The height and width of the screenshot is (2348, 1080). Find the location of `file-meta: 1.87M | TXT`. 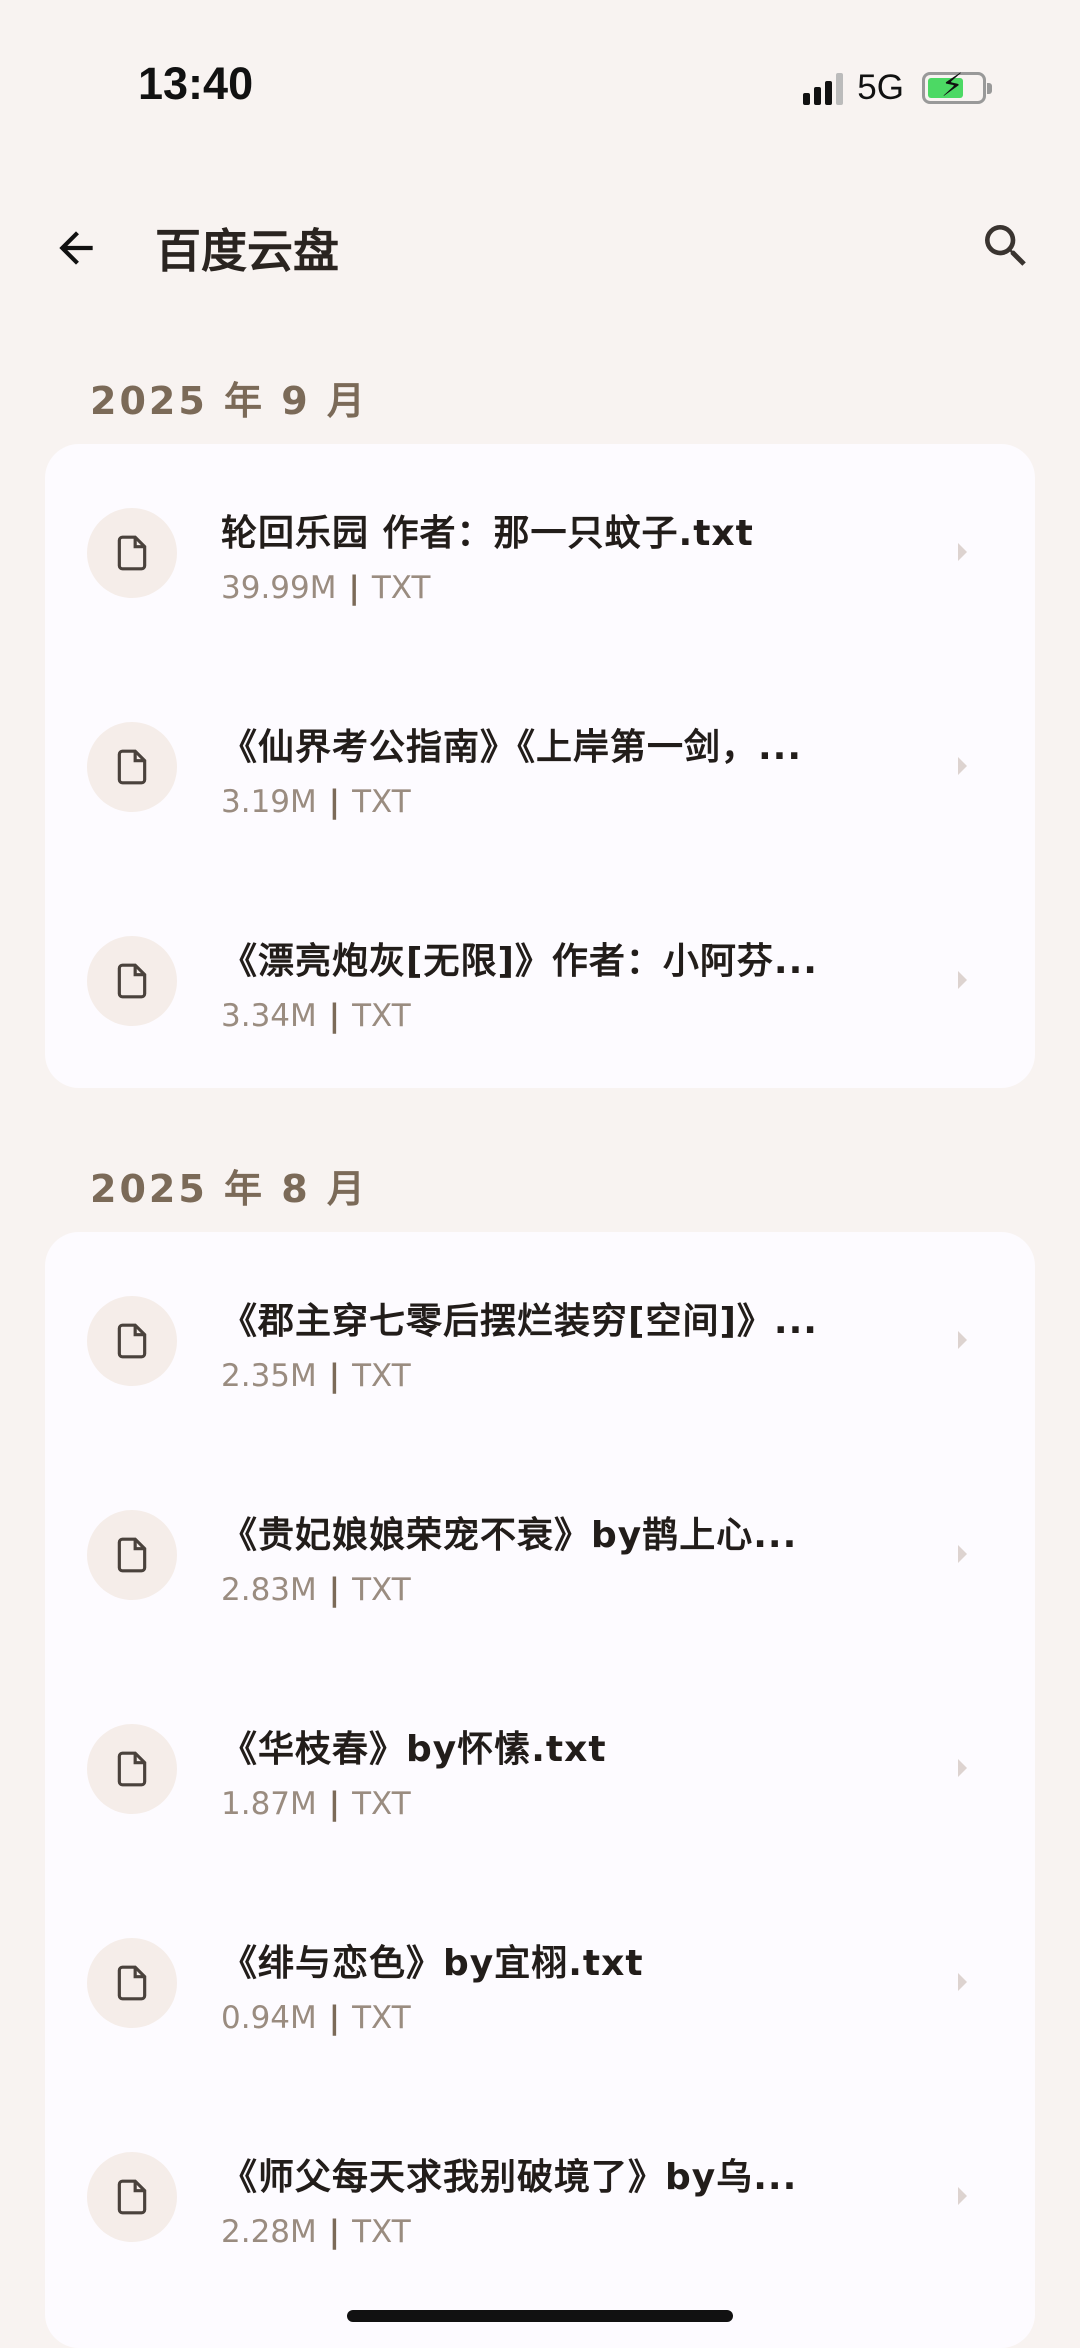

file-meta: 1.87M | TXT is located at coordinates (316, 1804).